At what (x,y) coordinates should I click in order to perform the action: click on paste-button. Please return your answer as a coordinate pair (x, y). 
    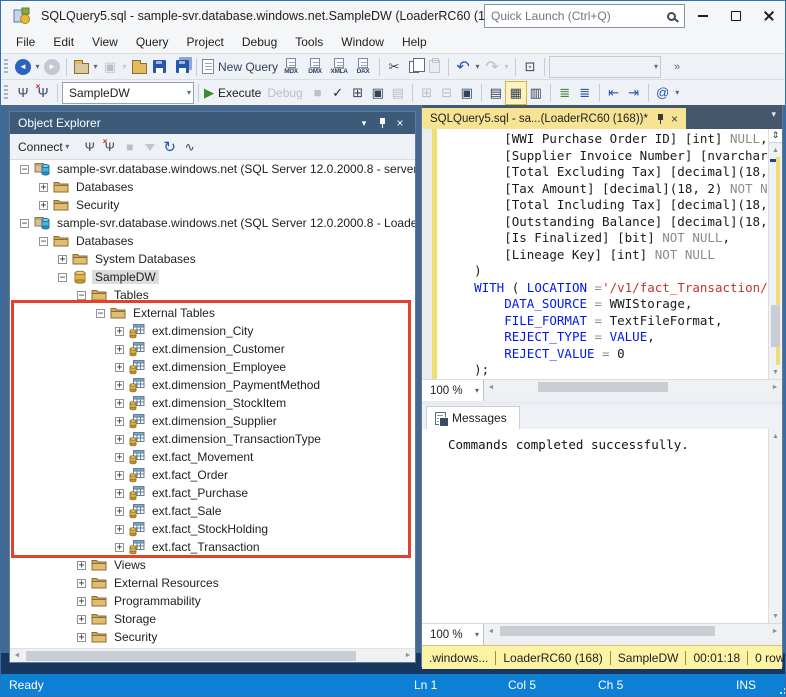
    Looking at the image, I should click on (434, 67).